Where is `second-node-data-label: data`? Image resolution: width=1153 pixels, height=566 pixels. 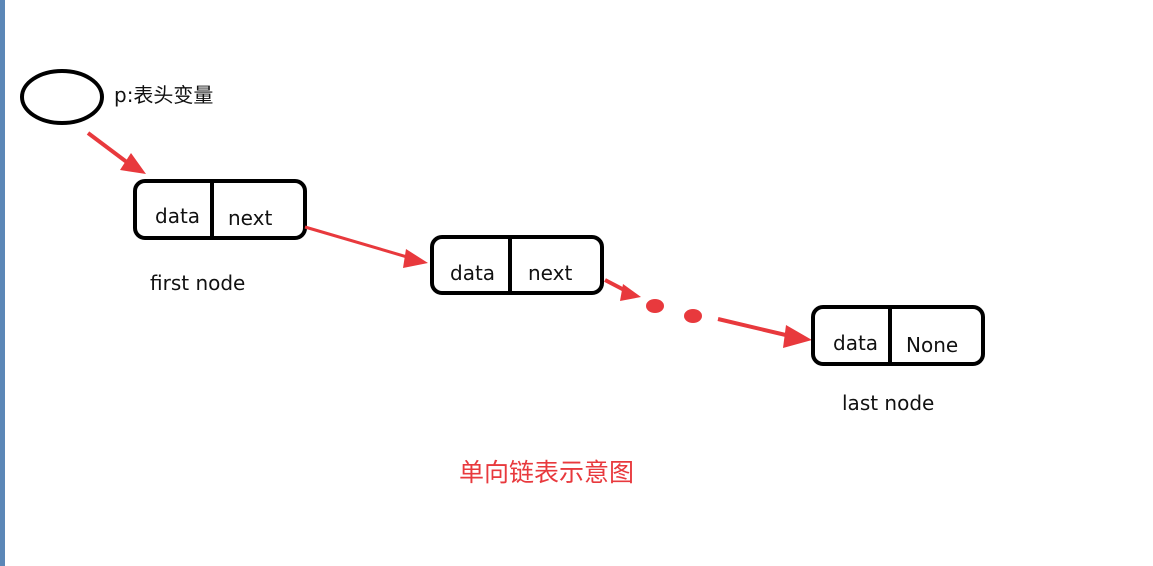
second-node-data-label: data is located at coordinates (472, 273).